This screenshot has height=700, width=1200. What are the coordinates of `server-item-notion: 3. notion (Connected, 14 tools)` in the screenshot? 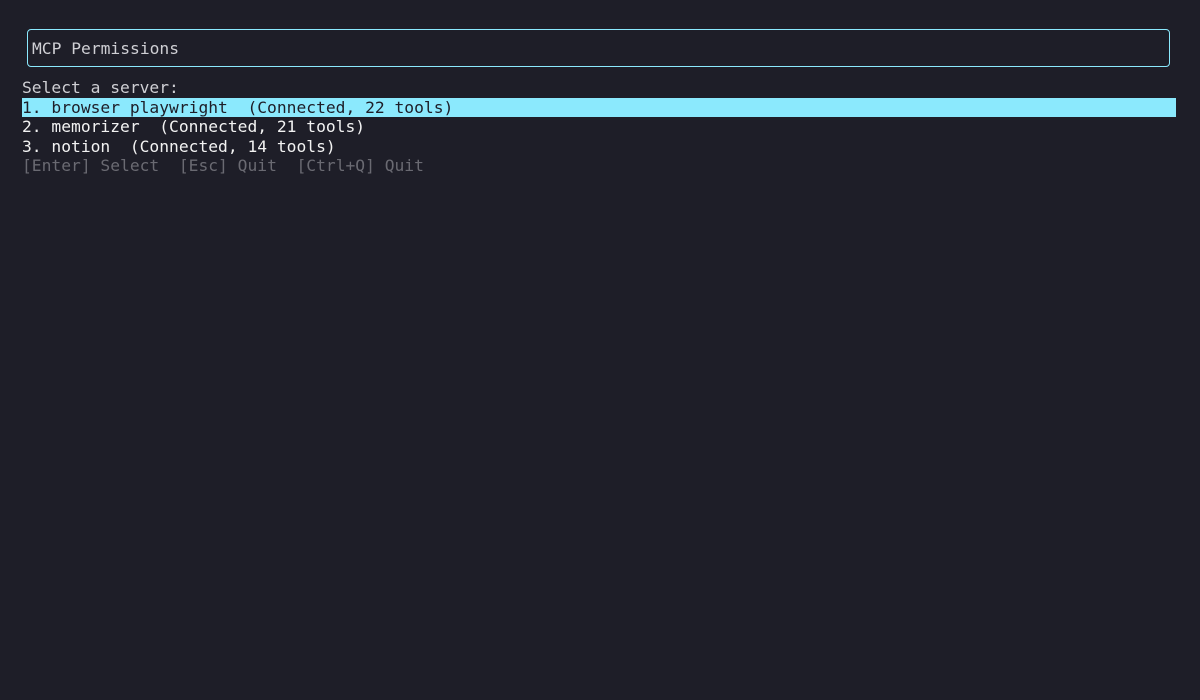 It's located at (599, 147).